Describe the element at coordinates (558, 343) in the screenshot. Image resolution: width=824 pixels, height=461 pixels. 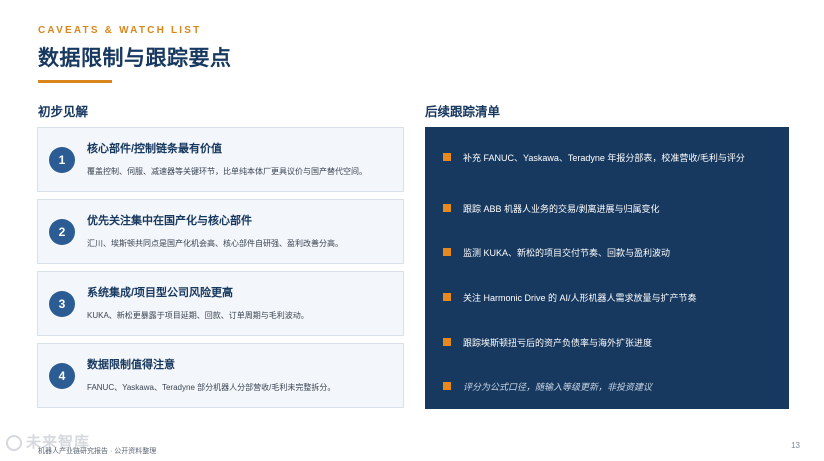
I see `watch-item-text: 跟踪埃斯顿扭亏后的资产负债率与海外扩张进度` at that location.